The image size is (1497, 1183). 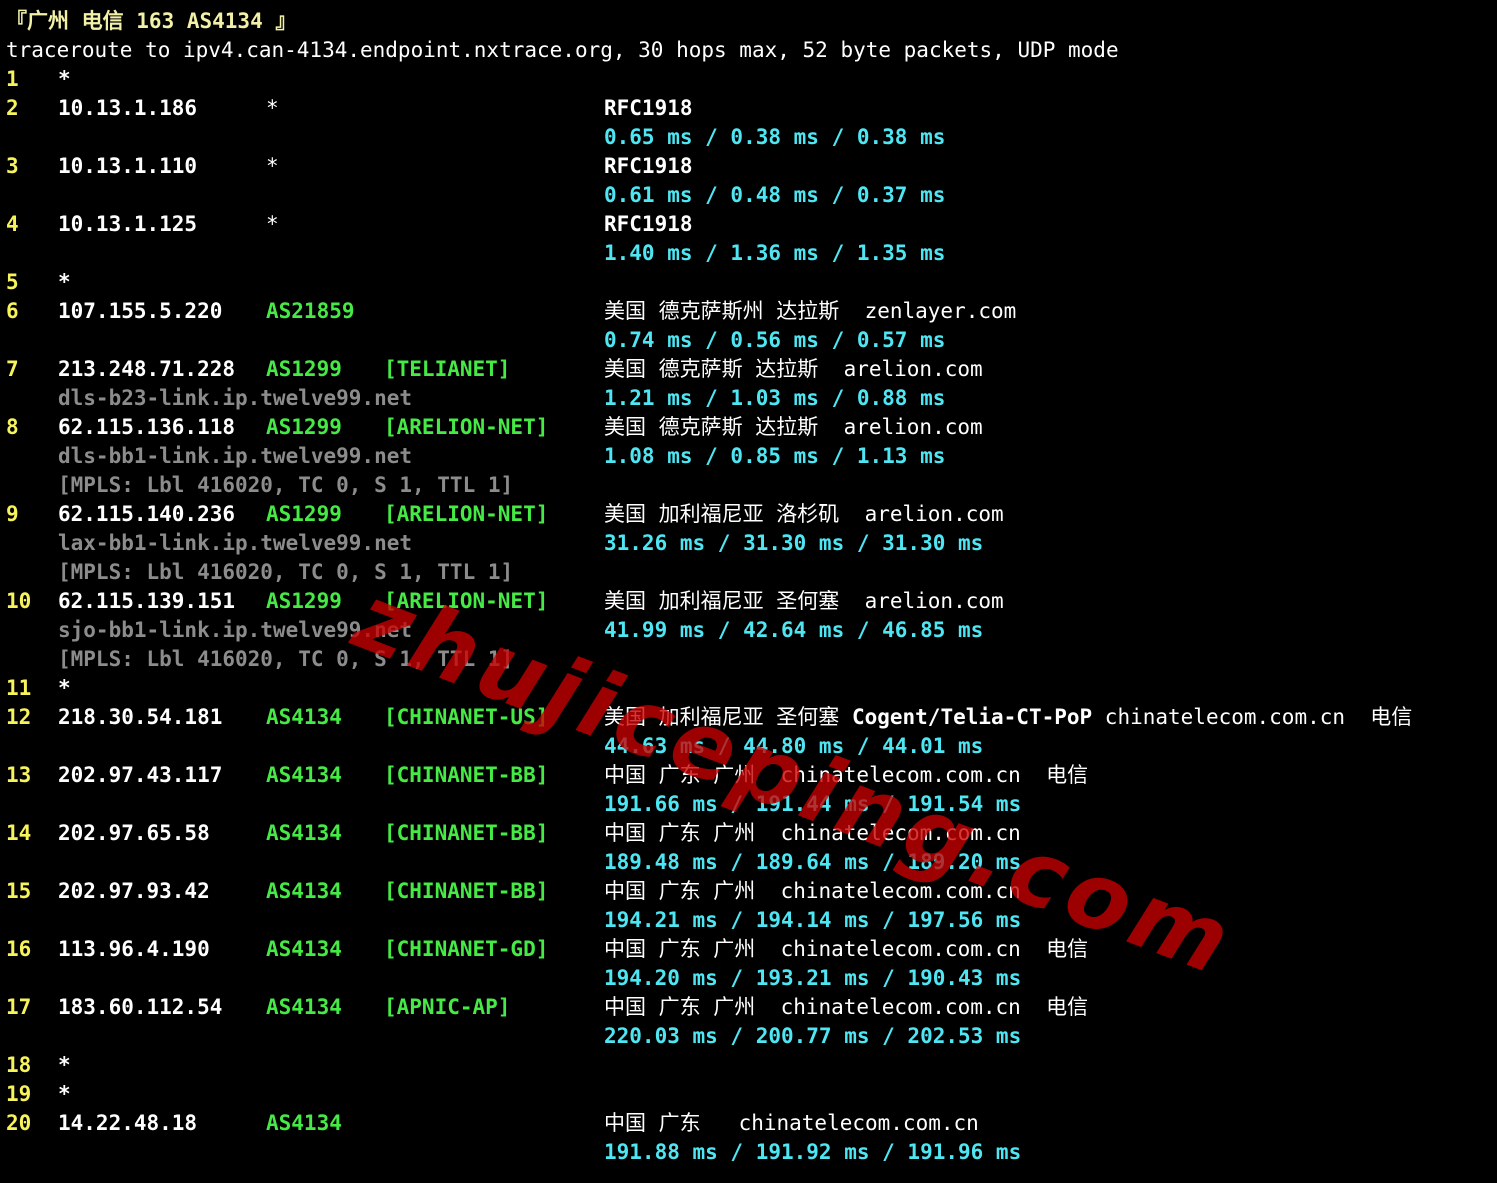 What do you see at coordinates (794, 630) in the screenshot?
I see `hop-rtt: 41.99 ms / 42.64 ms / 46.85 ms` at bounding box center [794, 630].